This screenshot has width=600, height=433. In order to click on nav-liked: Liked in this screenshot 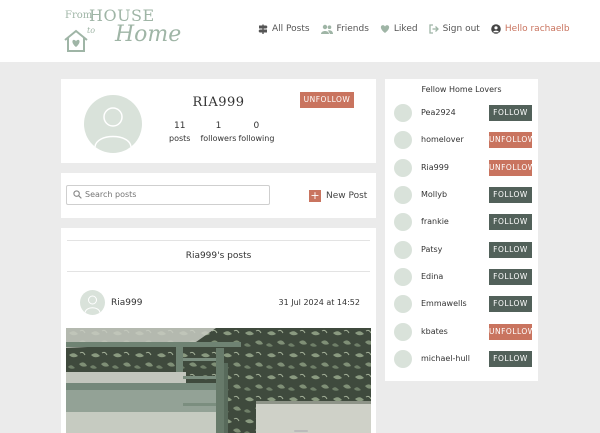, I will do `click(399, 29)`.